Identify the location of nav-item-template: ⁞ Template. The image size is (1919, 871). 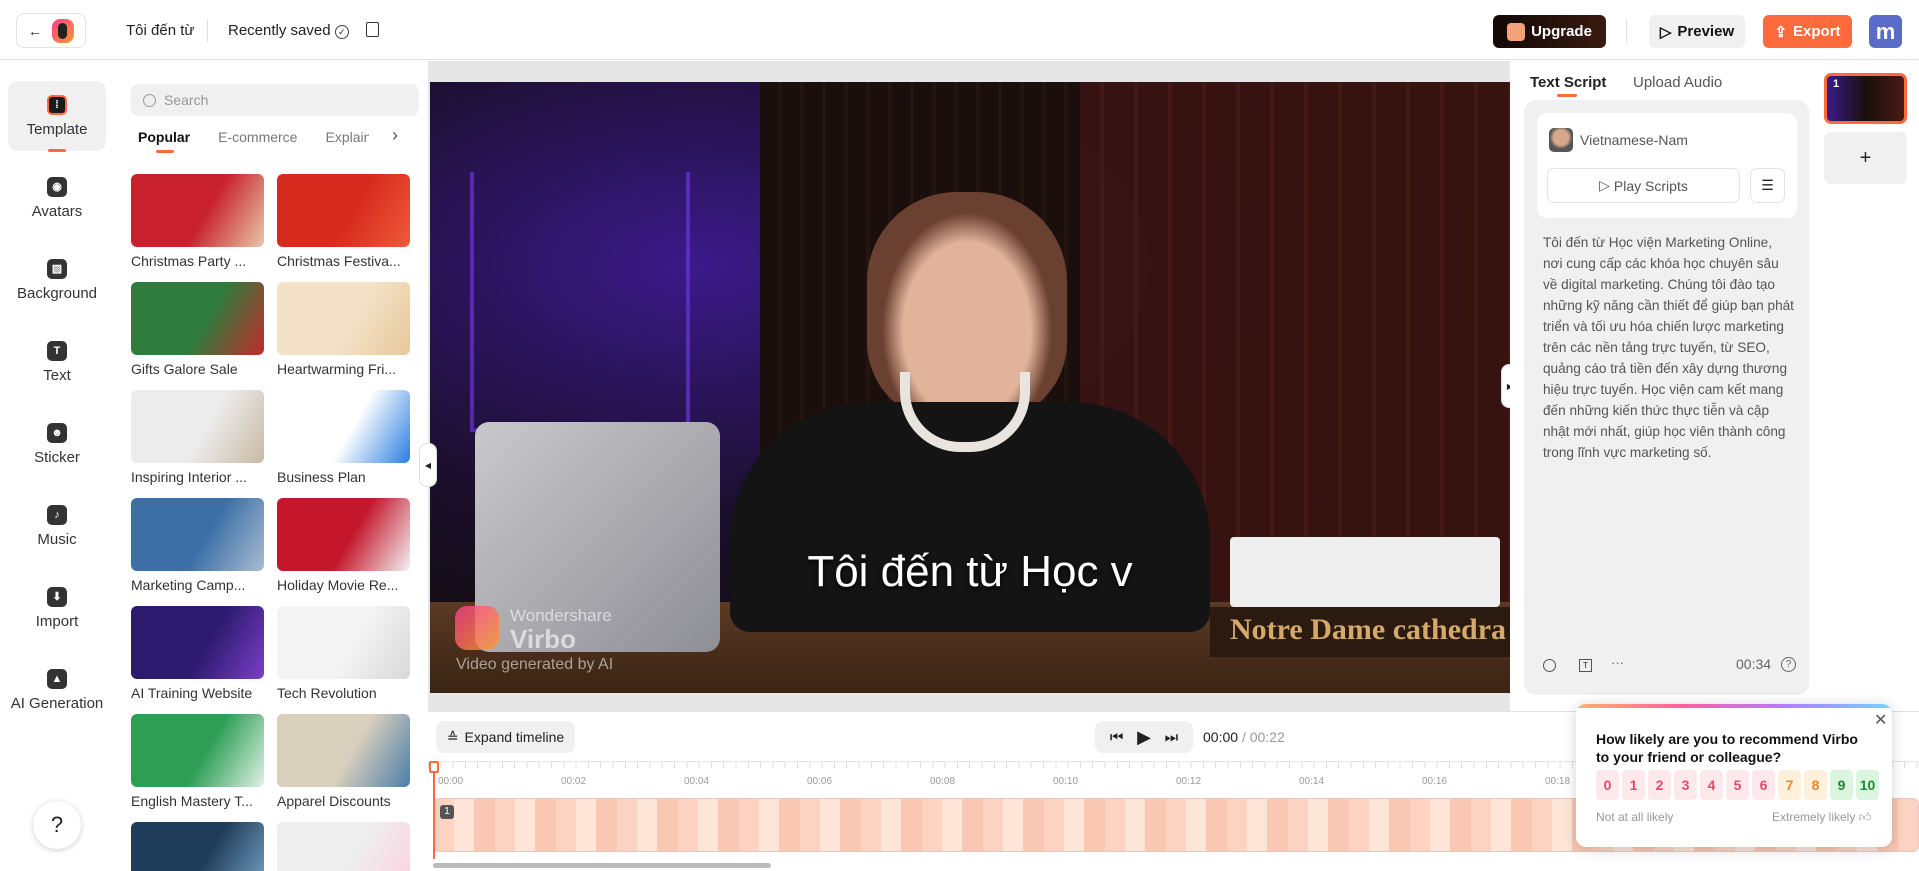
(57, 116).